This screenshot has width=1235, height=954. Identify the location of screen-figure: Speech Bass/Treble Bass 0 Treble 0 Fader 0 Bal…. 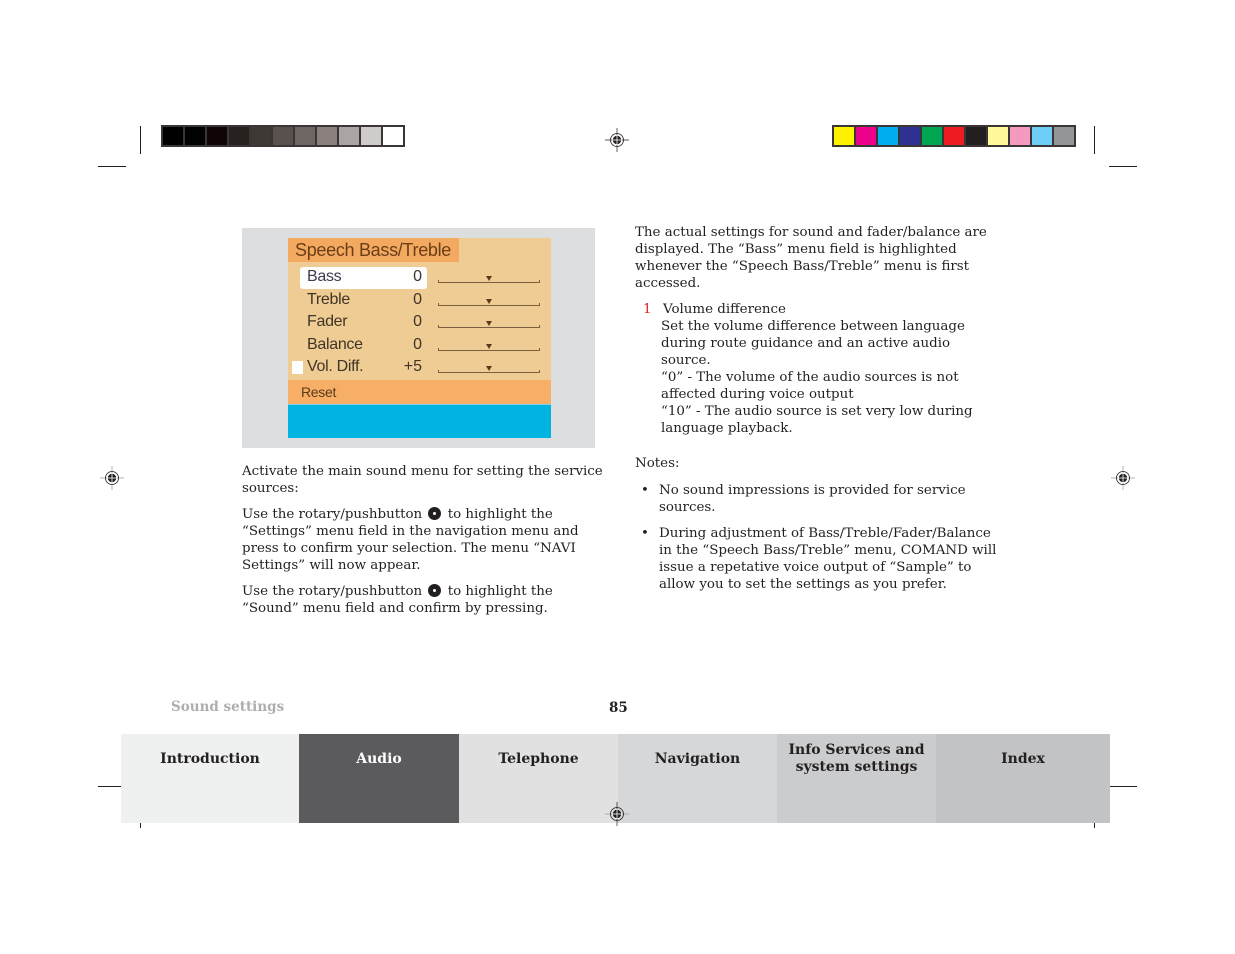
(418, 338).